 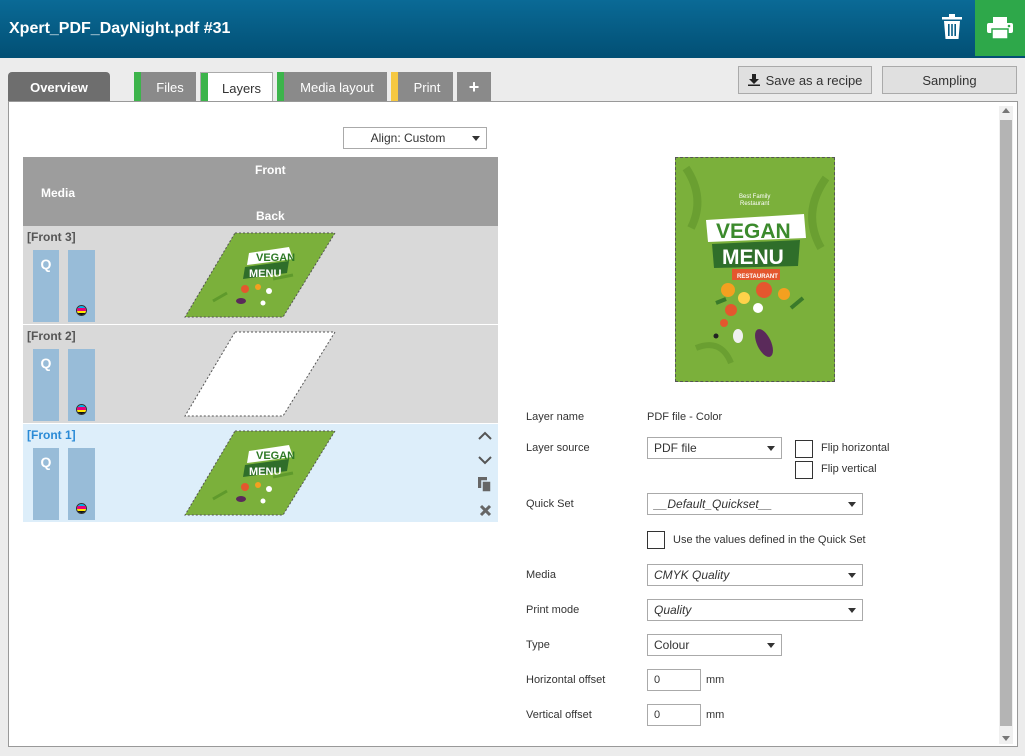 What do you see at coordinates (260, 191) in the screenshot?
I see `layers-table-header: Front Media Back` at bounding box center [260, 191].